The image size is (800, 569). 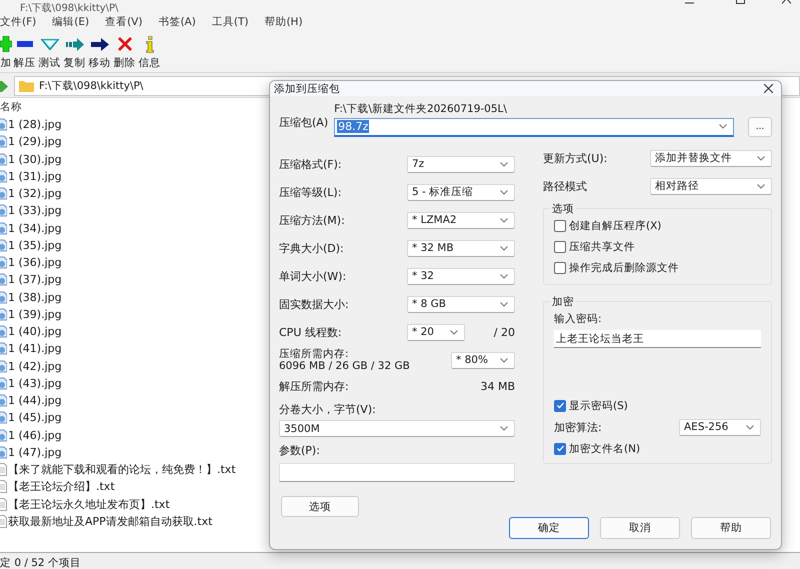 I want to click on parameters-field, so click(x=397, y=472).